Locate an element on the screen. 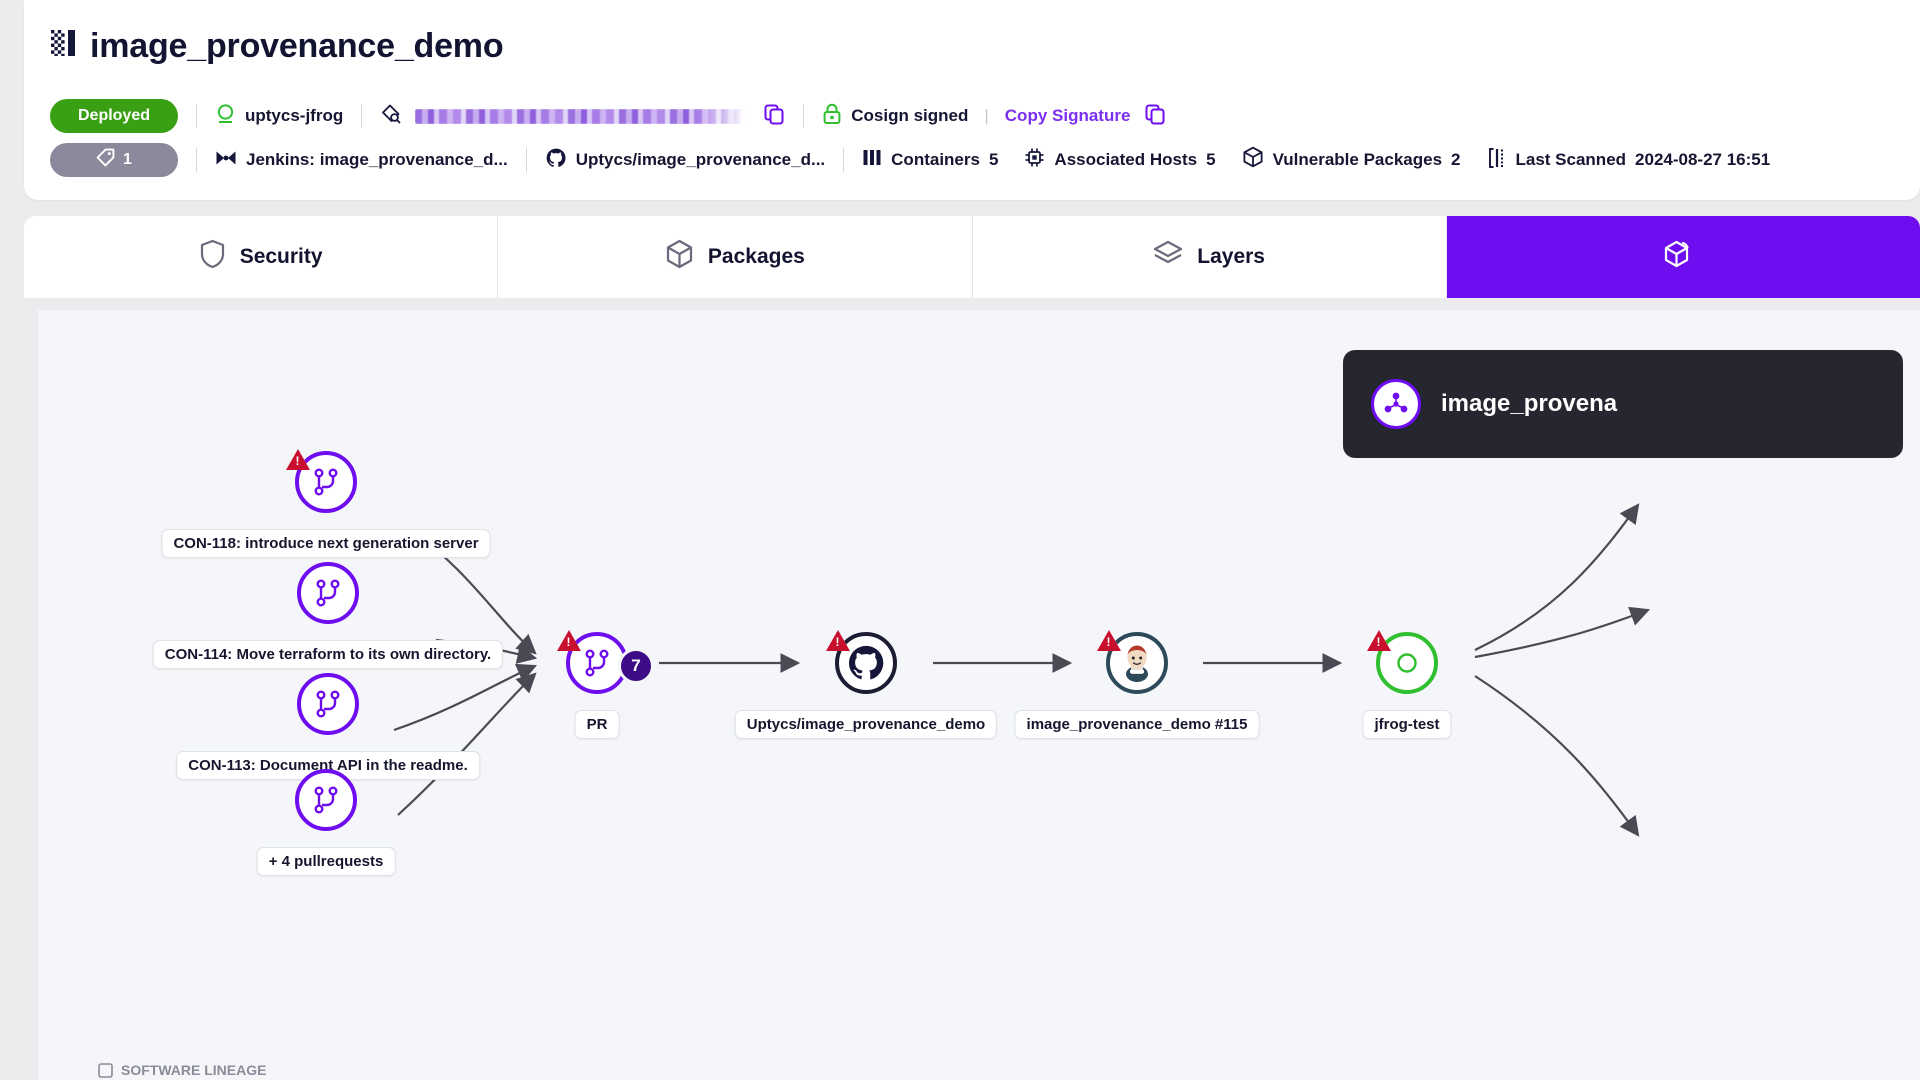 Image resolution: width=1920 pixels, height=1080 pixels. vulnerable-packages-label: Vulnerable Packages is located at coordinates (1357, 159).